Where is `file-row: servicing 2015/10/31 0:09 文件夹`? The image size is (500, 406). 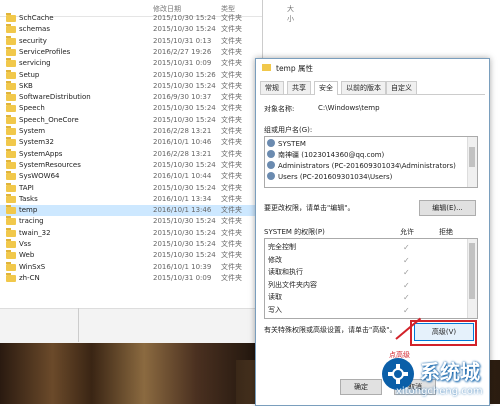
file-row: servicing 2015/10/31 0:09 文件夹 is located at coordinates (131, 63).